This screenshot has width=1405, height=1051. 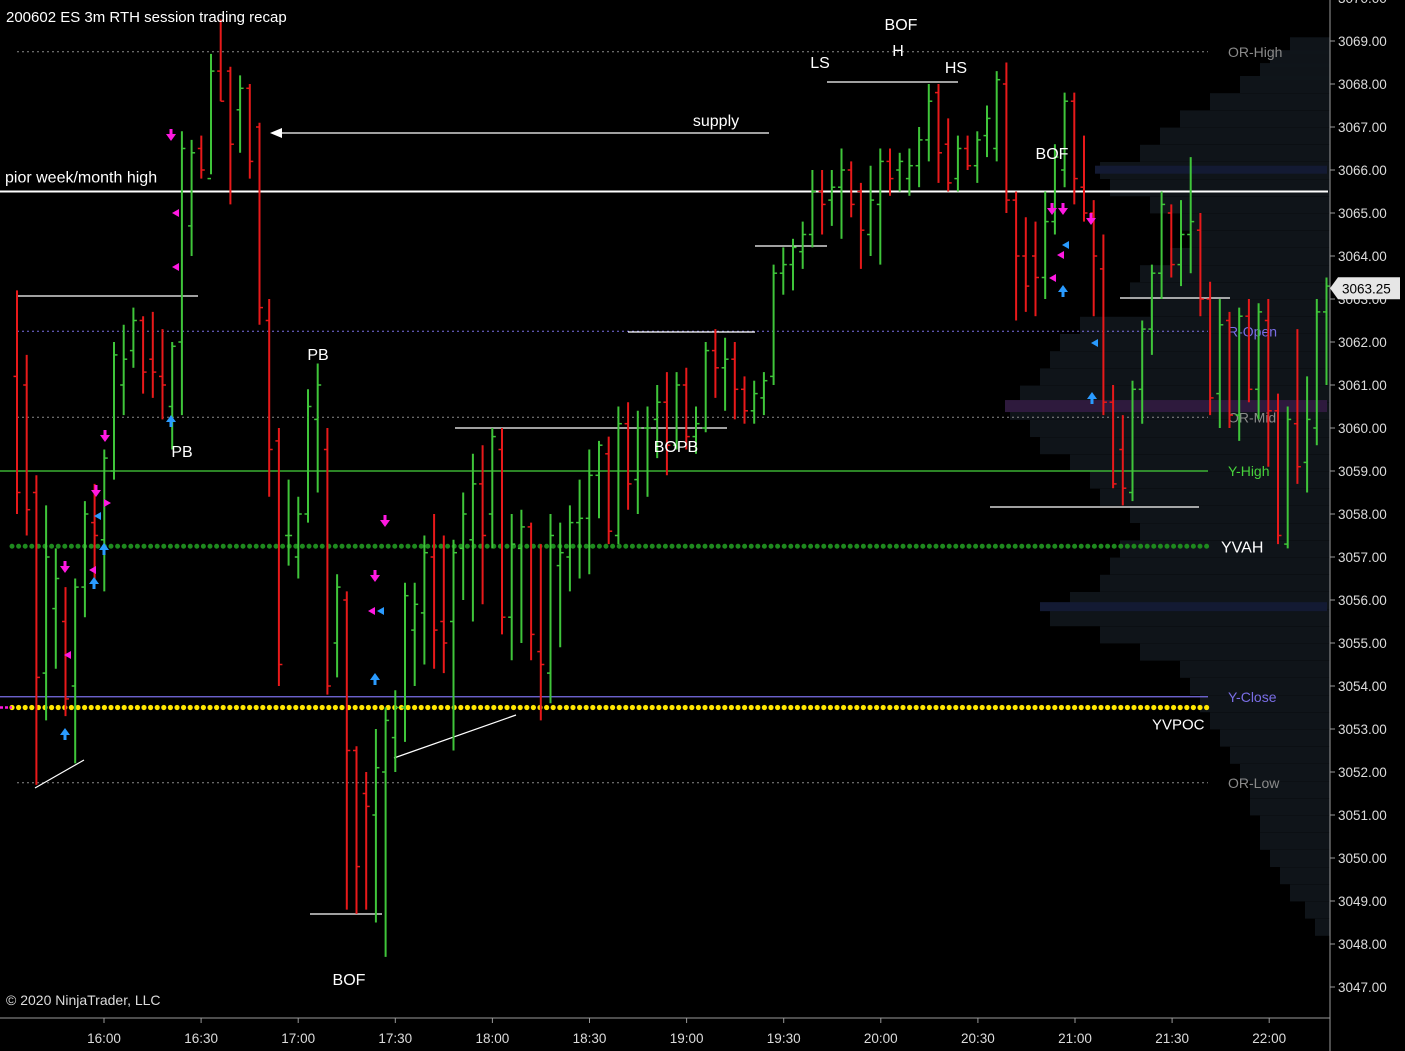 What do you see at coordinates (1178, 725) in the screenshot?
I see `level-label-yvpoc: YVPOC` at bounding box center [1178, 725].